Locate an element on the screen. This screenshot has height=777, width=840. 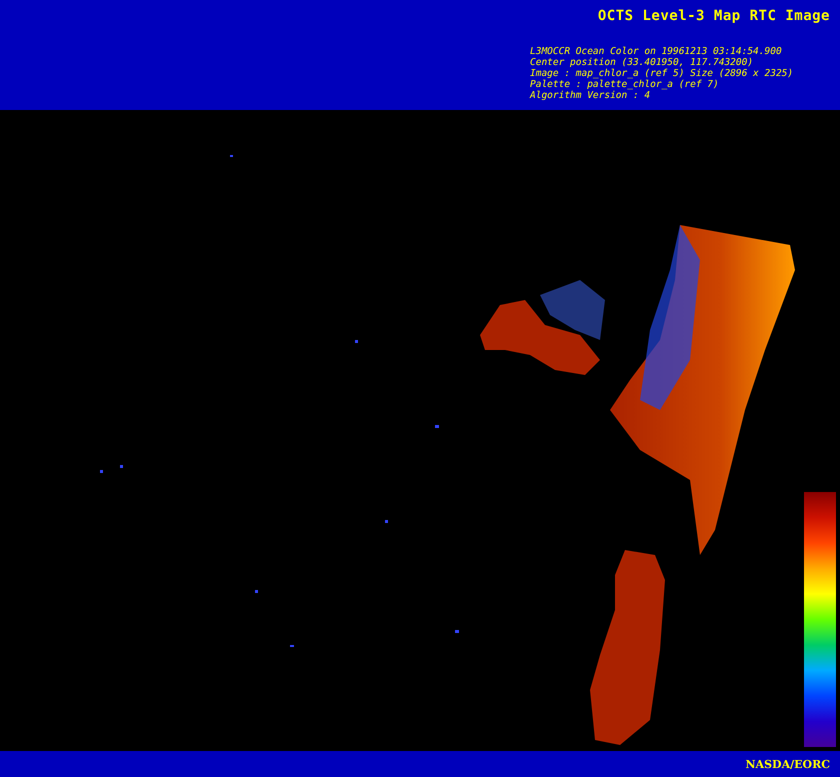
credit-text: NASDA/EORC is located at coordinates (788, 764).